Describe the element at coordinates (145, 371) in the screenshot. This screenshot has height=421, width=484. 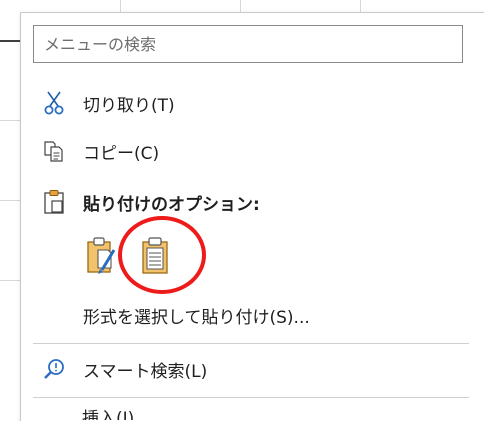
I see `menu-item-label: スマート検索(L)` at that location.